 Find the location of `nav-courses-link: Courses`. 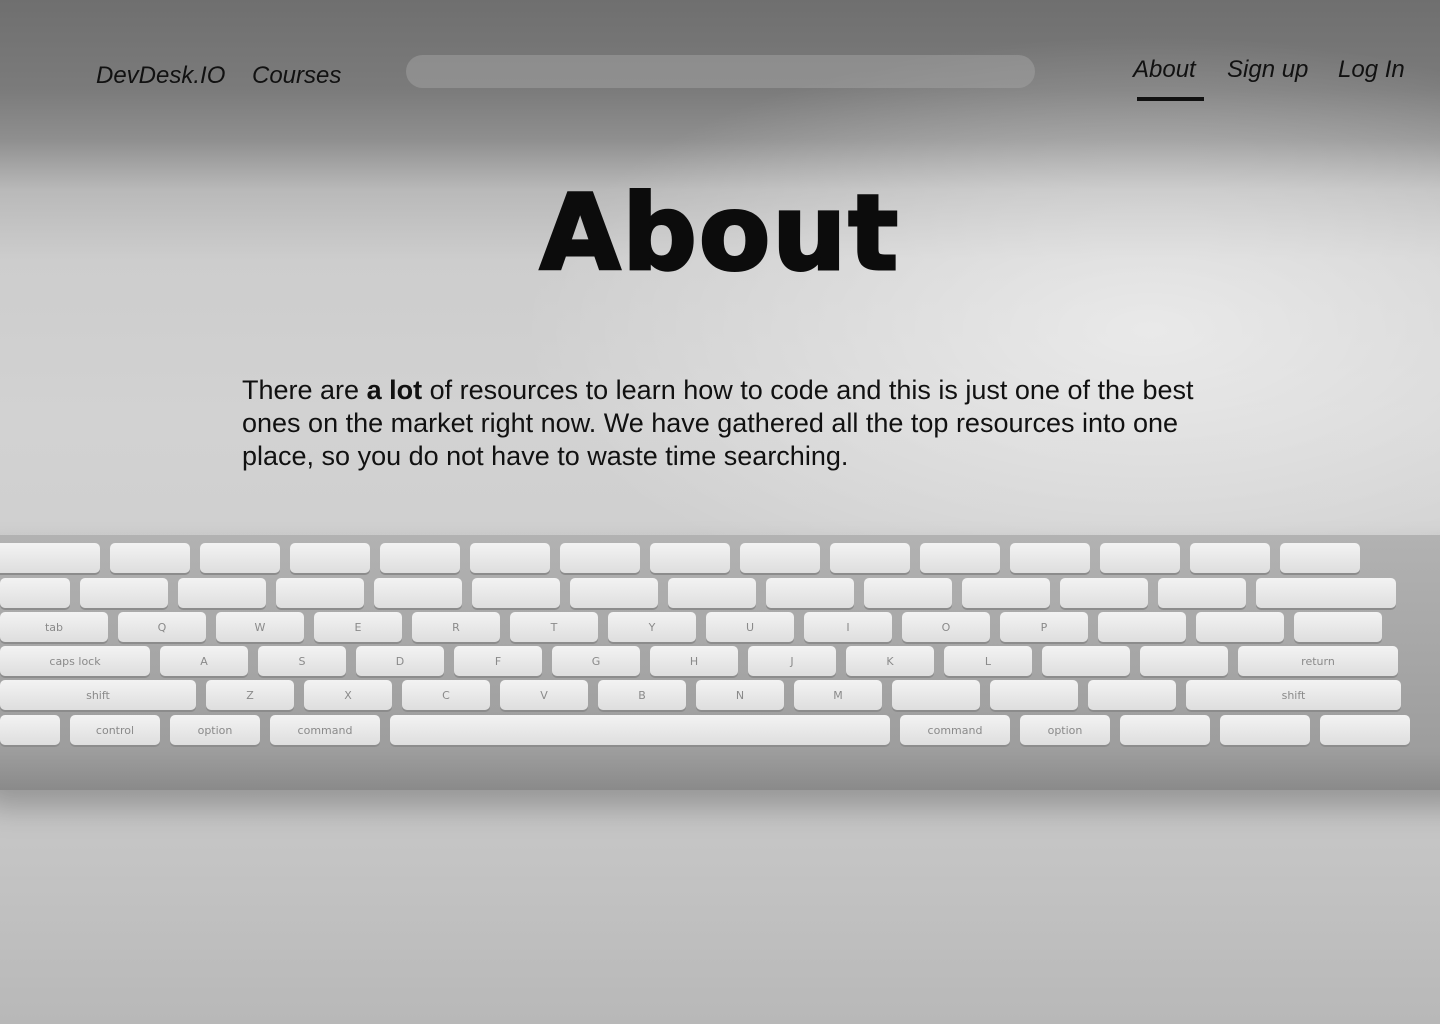

nav-courses-link: Courses is located at coordinates (296, 76).